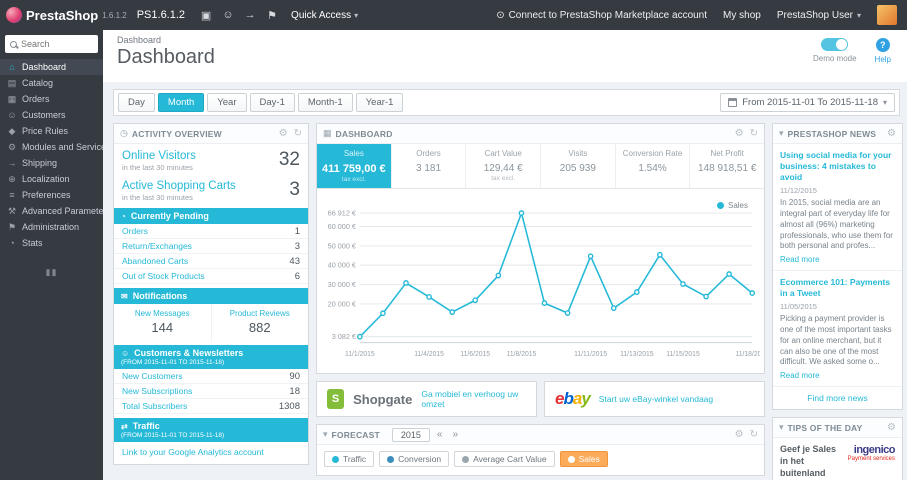  What do you see at coordinates (583, 459) in the screenshot?
I see `forecast-series-toggle: Sales` at bounding box center [583, 459].